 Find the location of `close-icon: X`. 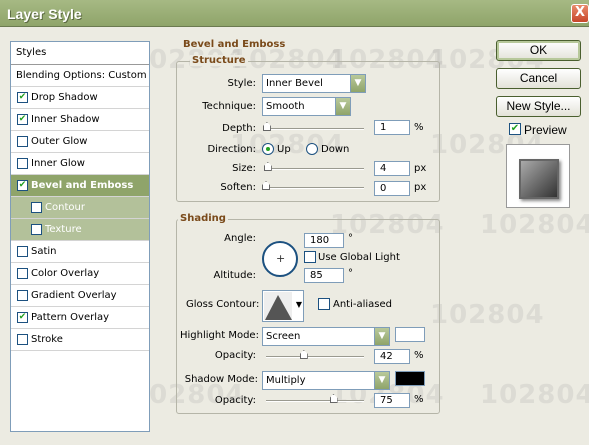

close-icon: X is located at coordinates (580, 12).